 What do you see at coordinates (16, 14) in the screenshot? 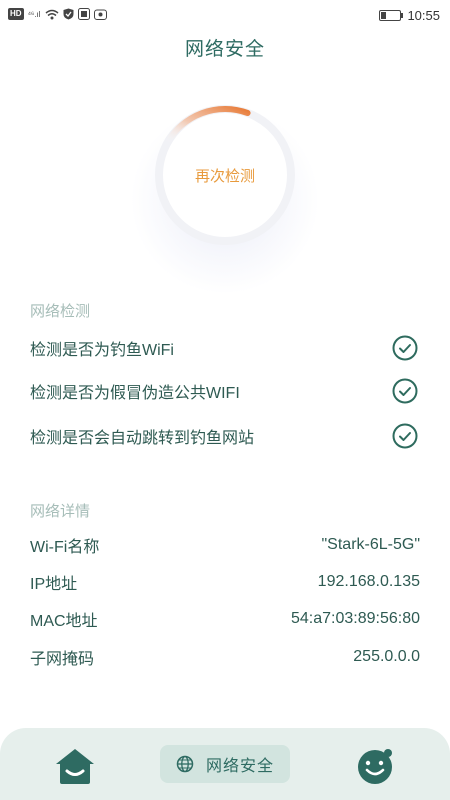
I see `hd-badge: HD` at bounding box center [16, 14].